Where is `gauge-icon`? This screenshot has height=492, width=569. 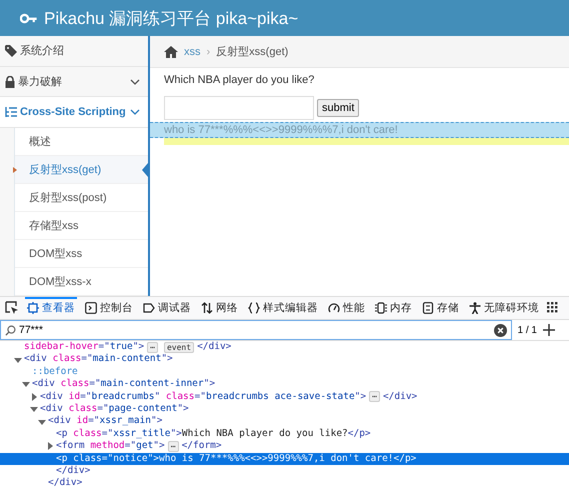
gauge-icon is located at coordinates (334, 308).